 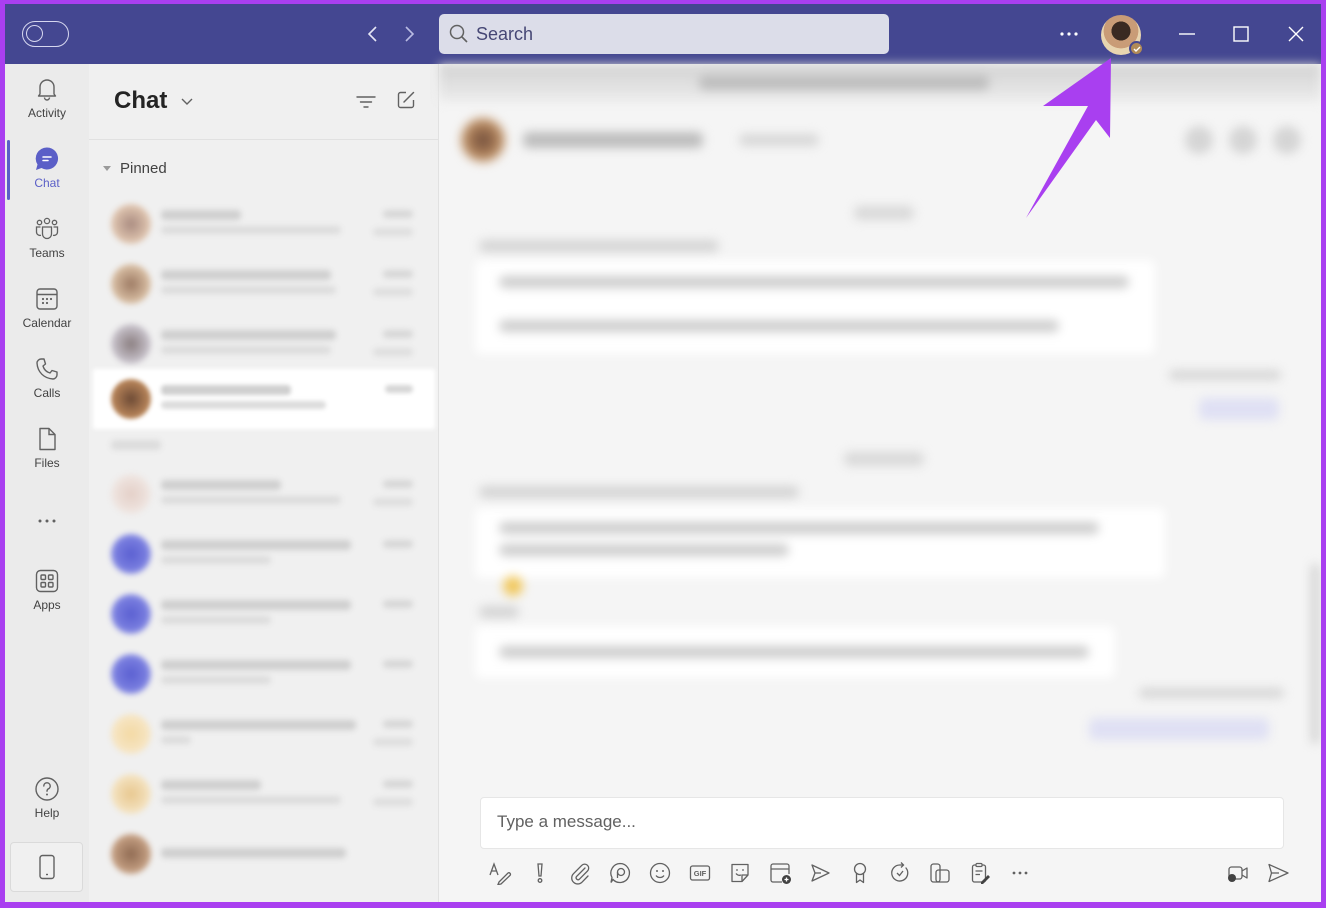 What do you see at coordinates (779, 140) in the screenshot?
I see `conversation-tabs` at bounding box center [779, 140].